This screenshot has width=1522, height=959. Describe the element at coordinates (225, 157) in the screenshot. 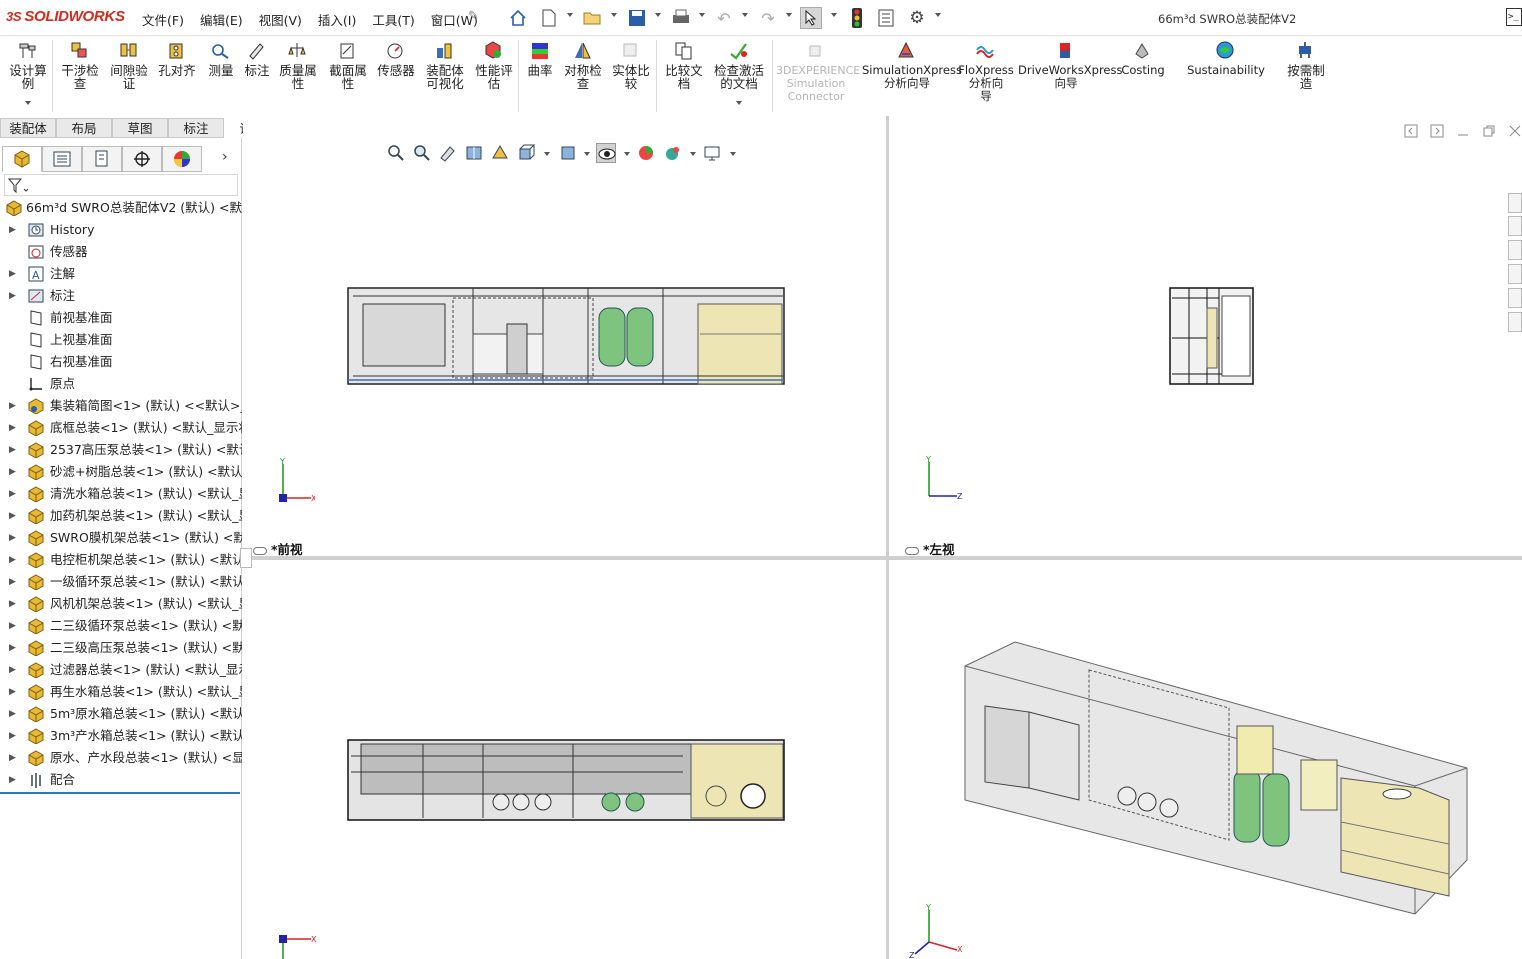

I see `panel-more-chevron-icon: ›` at that location.